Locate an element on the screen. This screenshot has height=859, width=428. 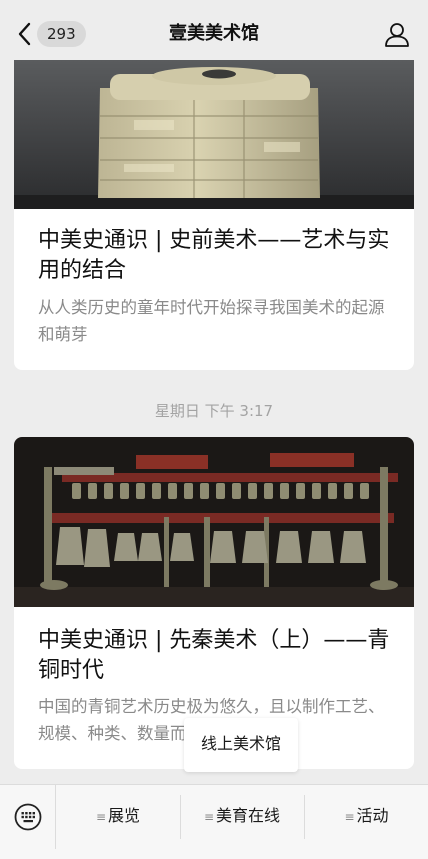
menu-item-activities: ≡ 活动 is located at coordinates (366, 817).